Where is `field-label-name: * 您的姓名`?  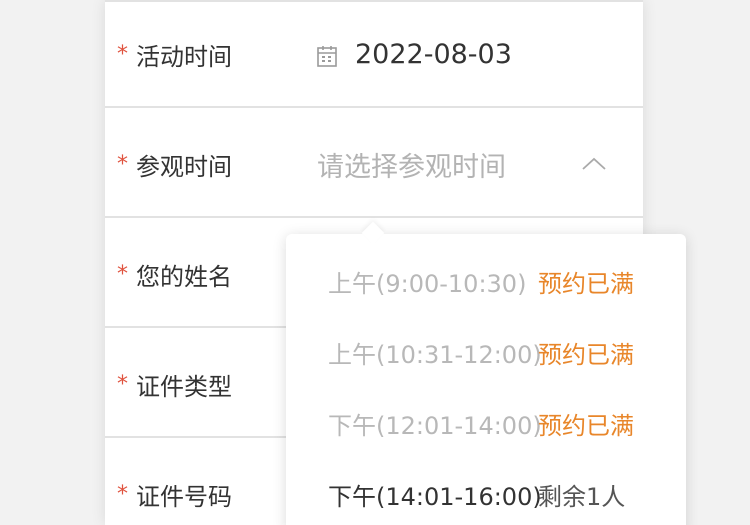 field-label-name: * 您的姓名 is located at coordinates (174, 274).